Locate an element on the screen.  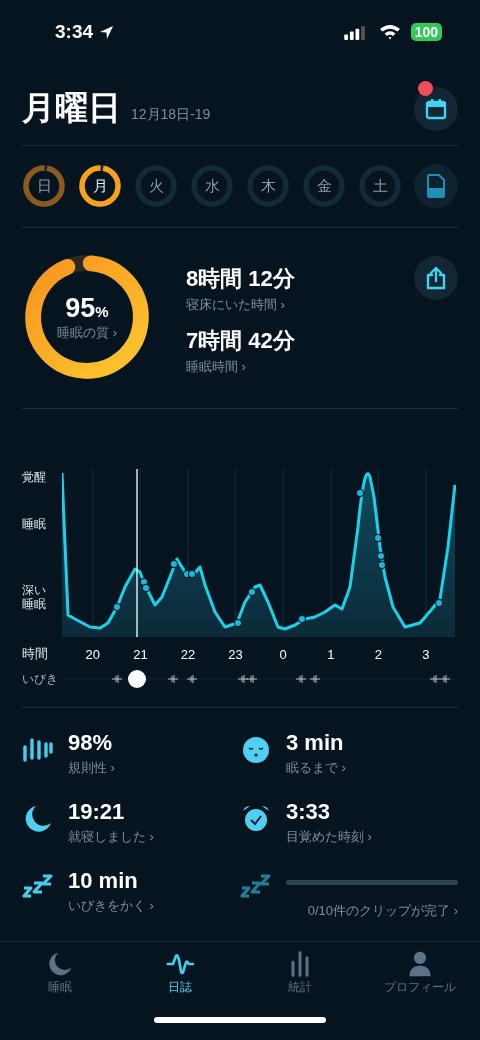
metric-value: 3 min is located at coordinates (315, 743).